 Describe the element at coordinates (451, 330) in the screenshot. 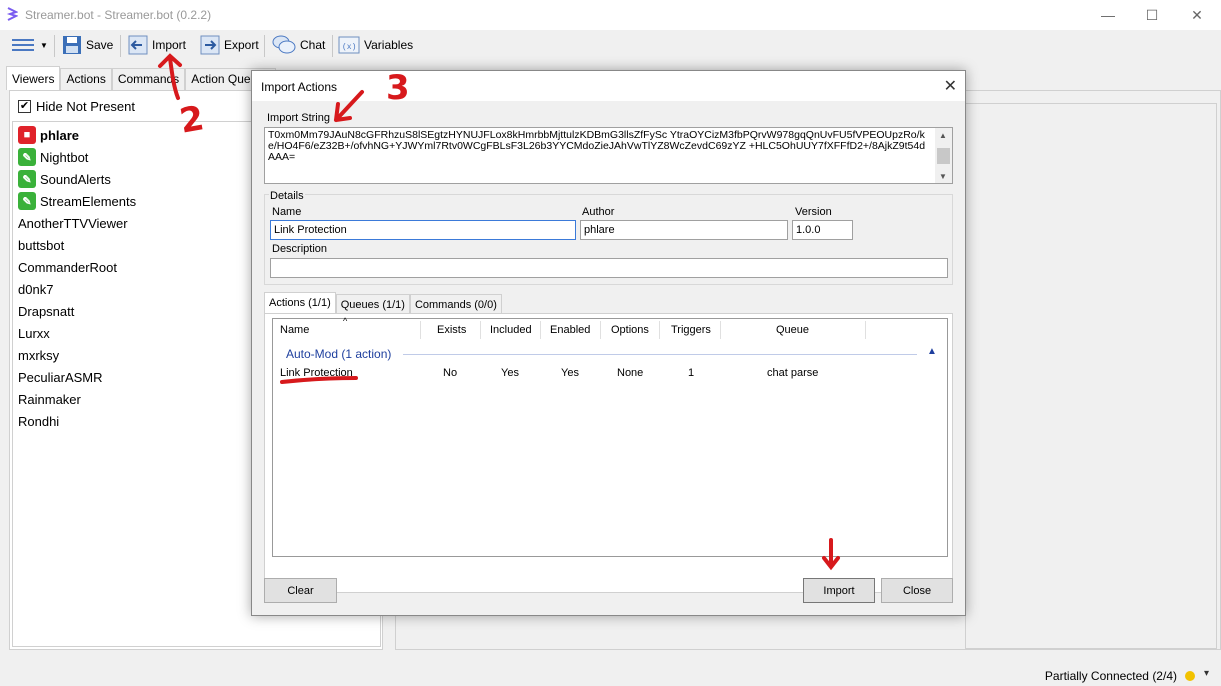

I see `column-header-exists: Exists` at that location.